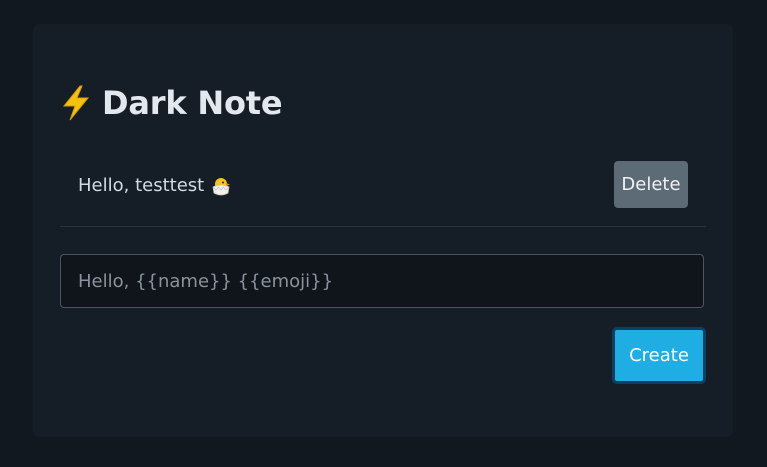  What do you see at coordinates (383, 194) in the screenshot?
I see `note-item: Hello, testtest Delete` at bounding box center [383, 194].